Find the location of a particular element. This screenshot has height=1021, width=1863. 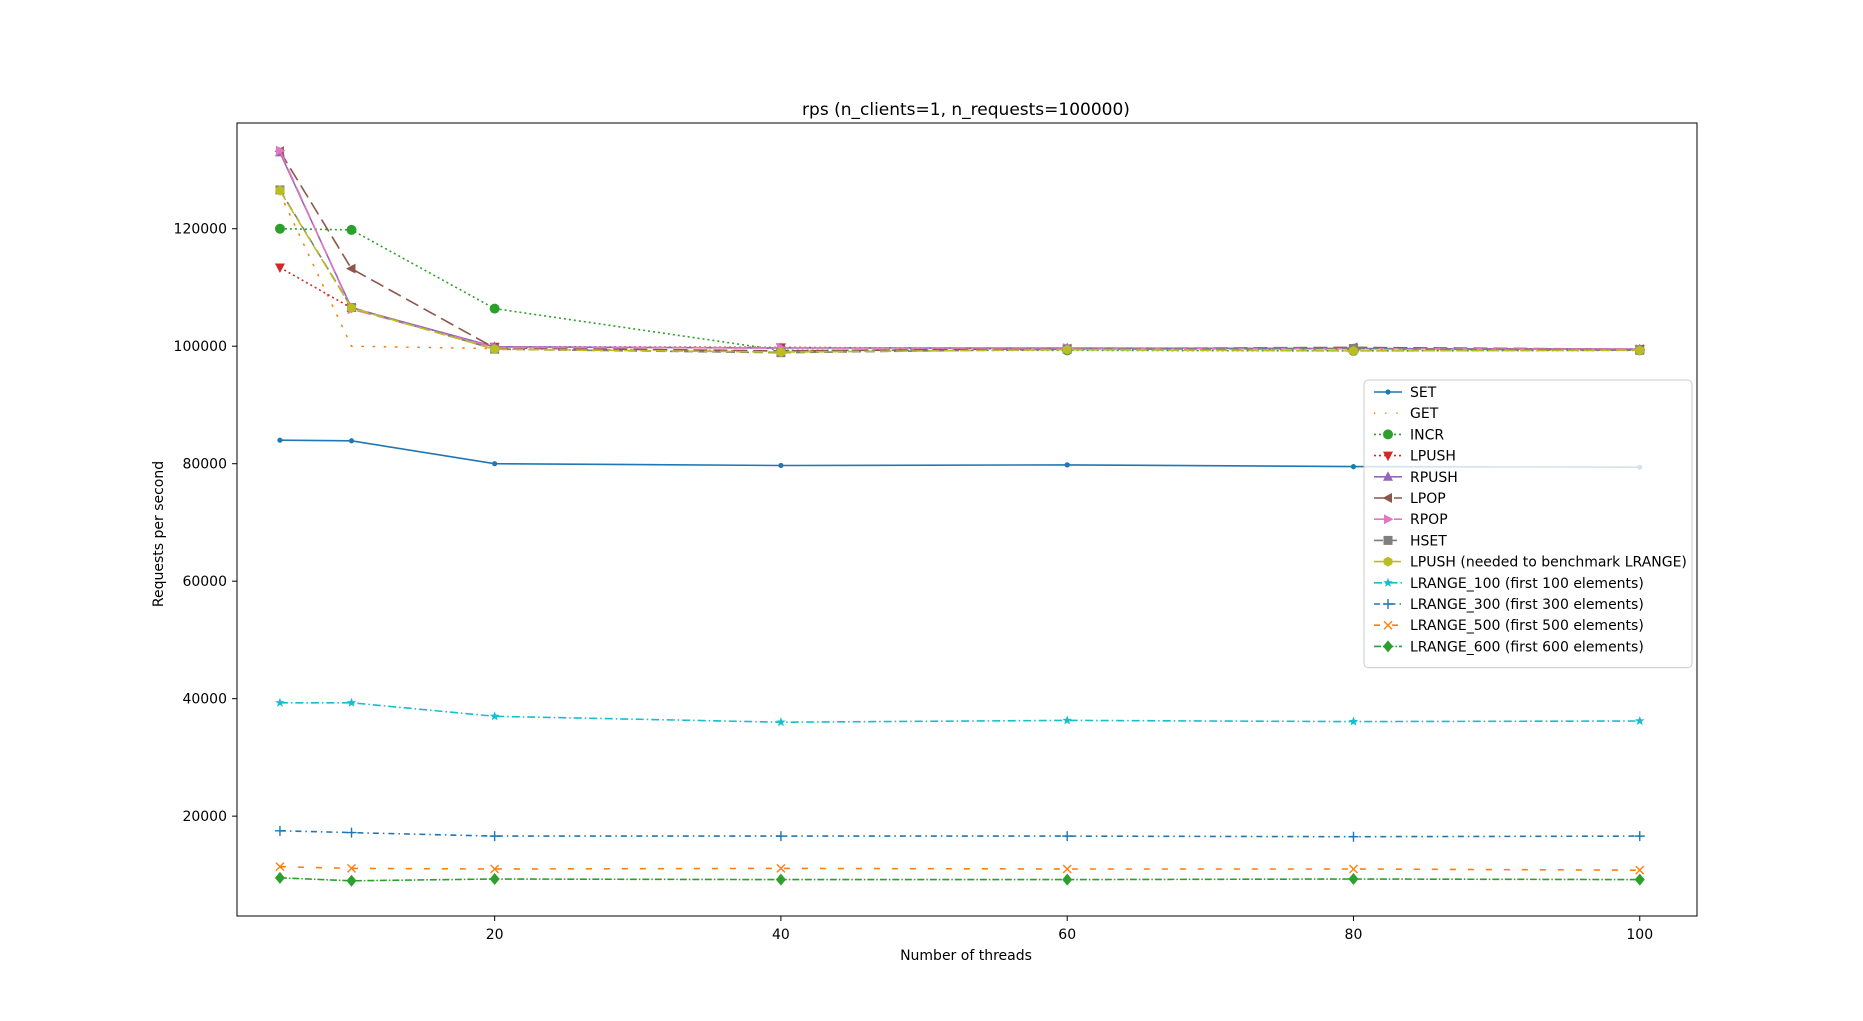

legend-item-lrange-300-first-300-elements: LRANGE_300 (first 300 elements) is located at coordinates (1509, 605).